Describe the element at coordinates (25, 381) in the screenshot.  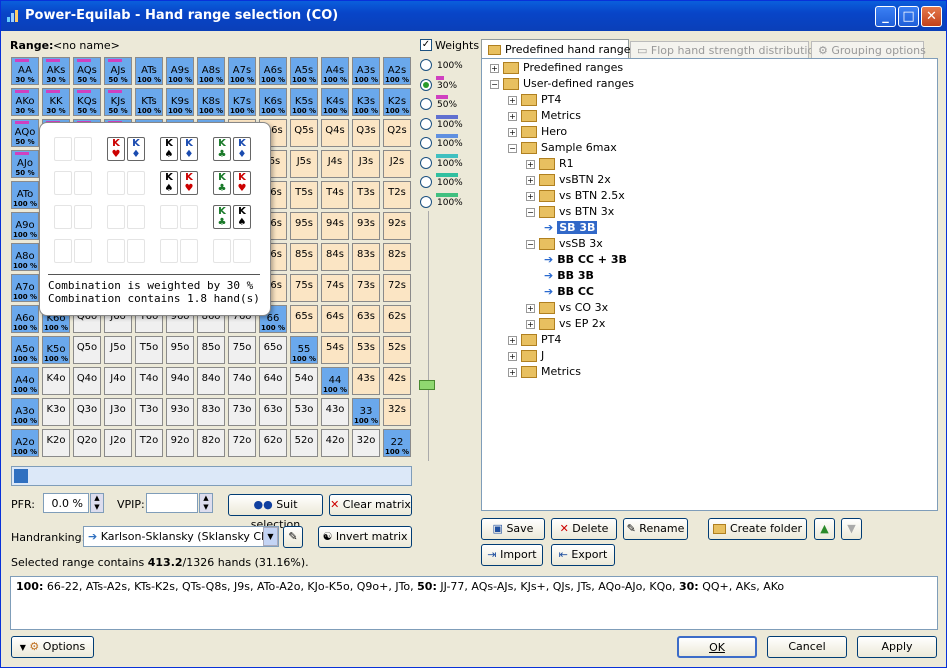
I see `hand-cell-A4o: A4o 100 %` at that location.